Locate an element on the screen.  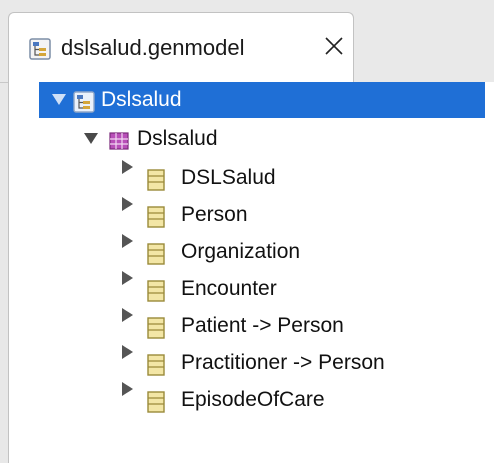
tree-class-label: Encounter is located at coordinates (229, 288).